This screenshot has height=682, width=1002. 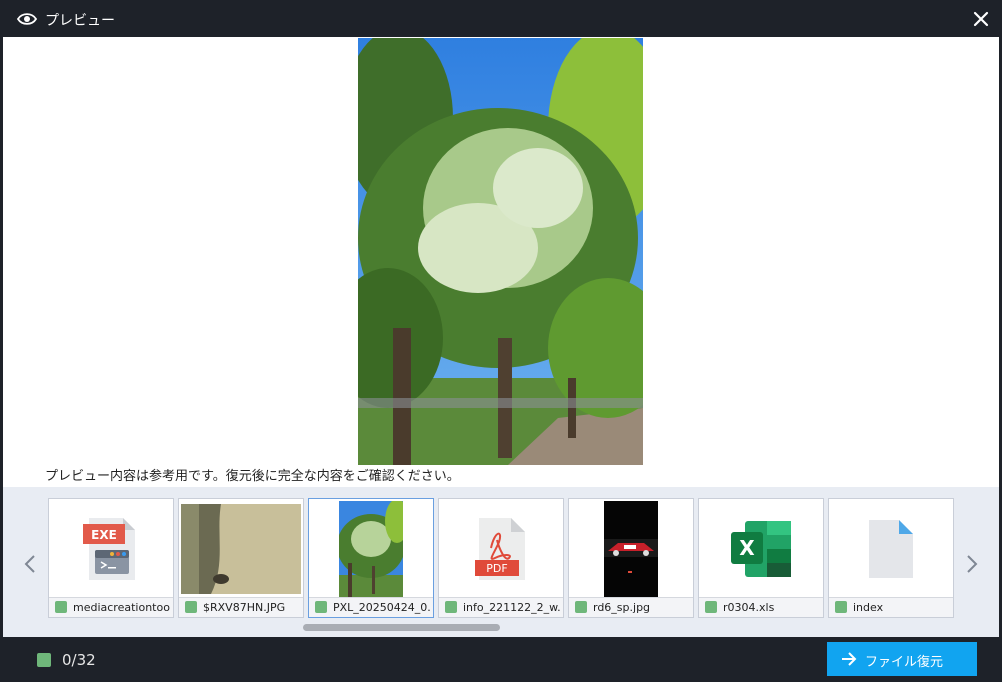 I want to click on chevron-right-icon, so click(x=972, y=564).